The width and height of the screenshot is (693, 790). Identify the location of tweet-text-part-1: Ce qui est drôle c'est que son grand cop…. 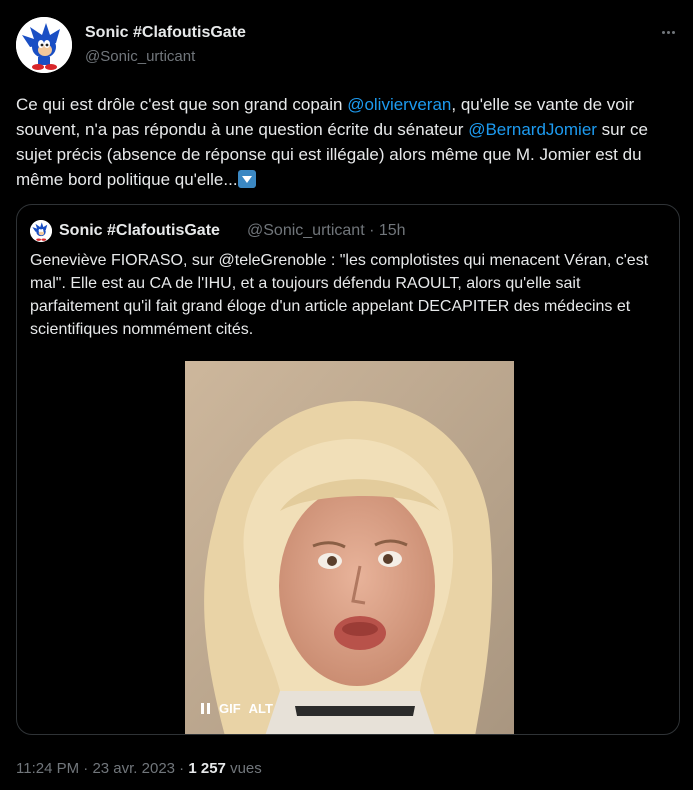
(182, 104).